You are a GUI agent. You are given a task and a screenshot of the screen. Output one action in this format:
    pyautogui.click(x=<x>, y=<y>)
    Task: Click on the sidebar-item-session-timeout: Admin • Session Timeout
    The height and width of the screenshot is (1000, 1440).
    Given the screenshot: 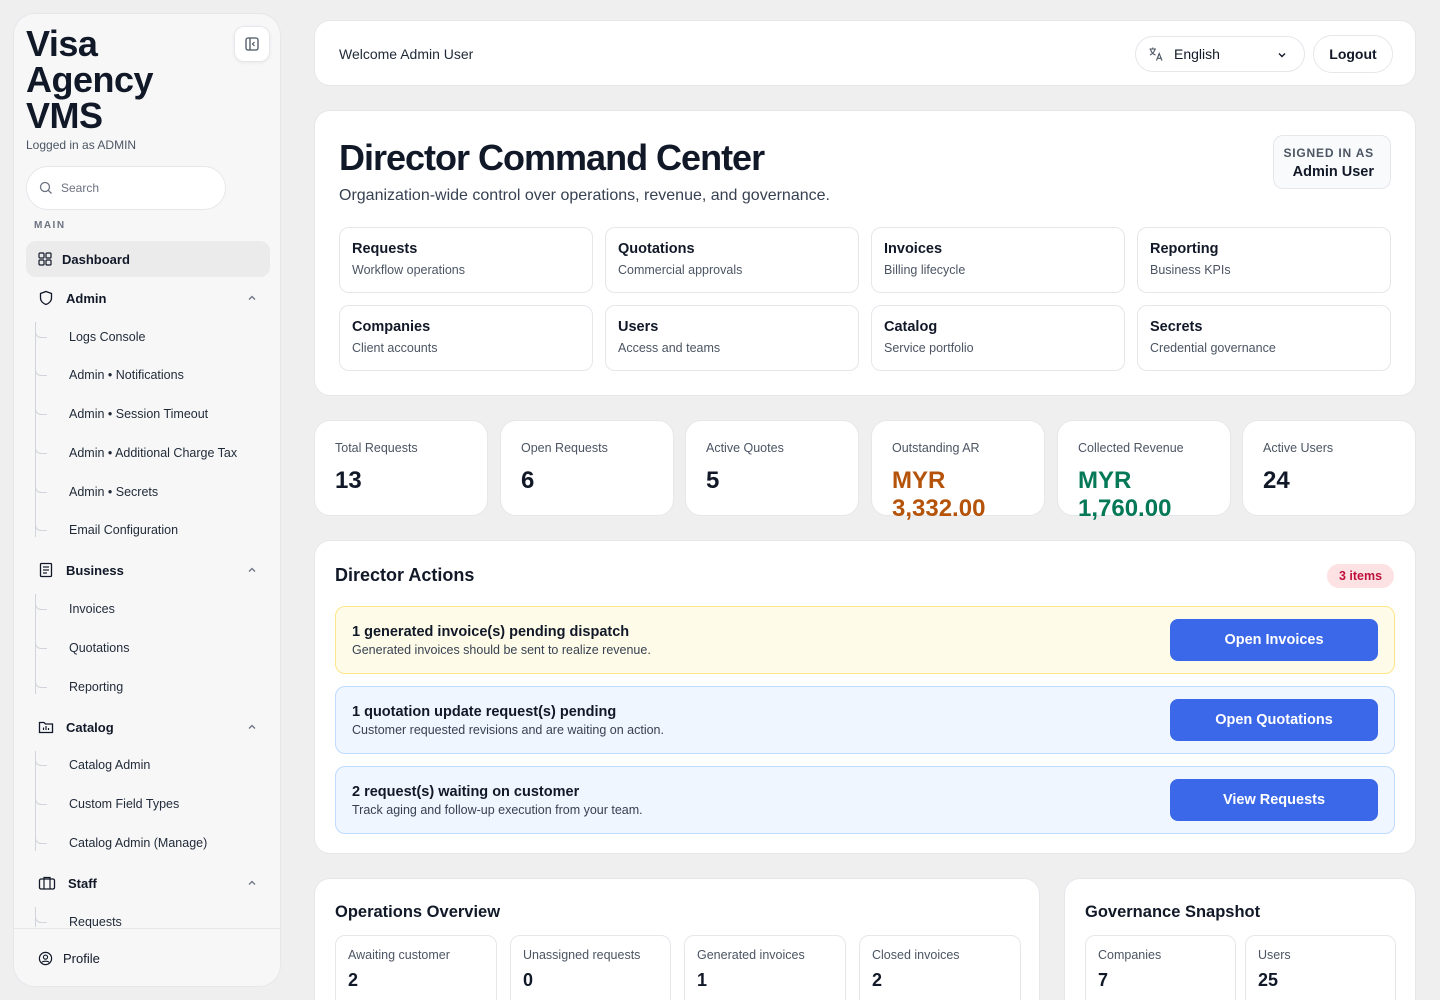 What is the action you would take?
    pyautogui.click(x=150, y=414)
    